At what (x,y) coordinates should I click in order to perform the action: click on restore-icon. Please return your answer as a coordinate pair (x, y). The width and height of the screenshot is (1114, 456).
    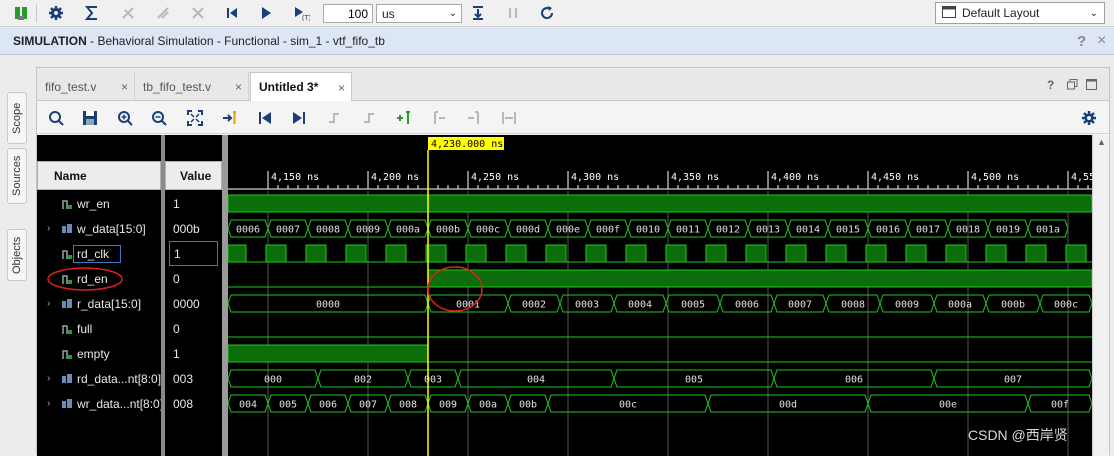
    Looking at the image, I should click on (1072, 86).